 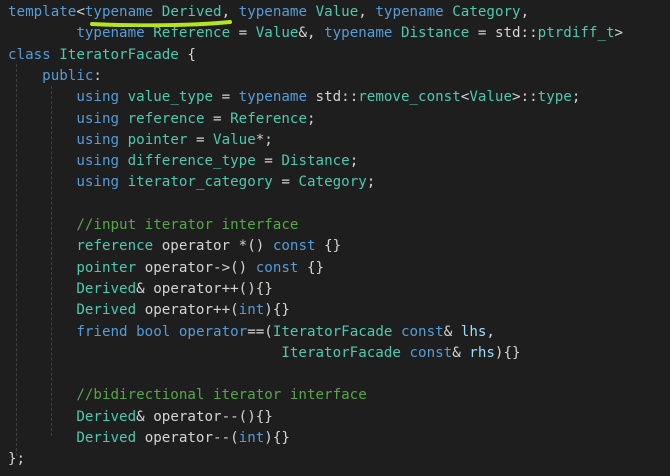 What do you see at coordinates (234, 267) in the screenshot?
I see `code-token: ->()` at bounding box center [234, 267].